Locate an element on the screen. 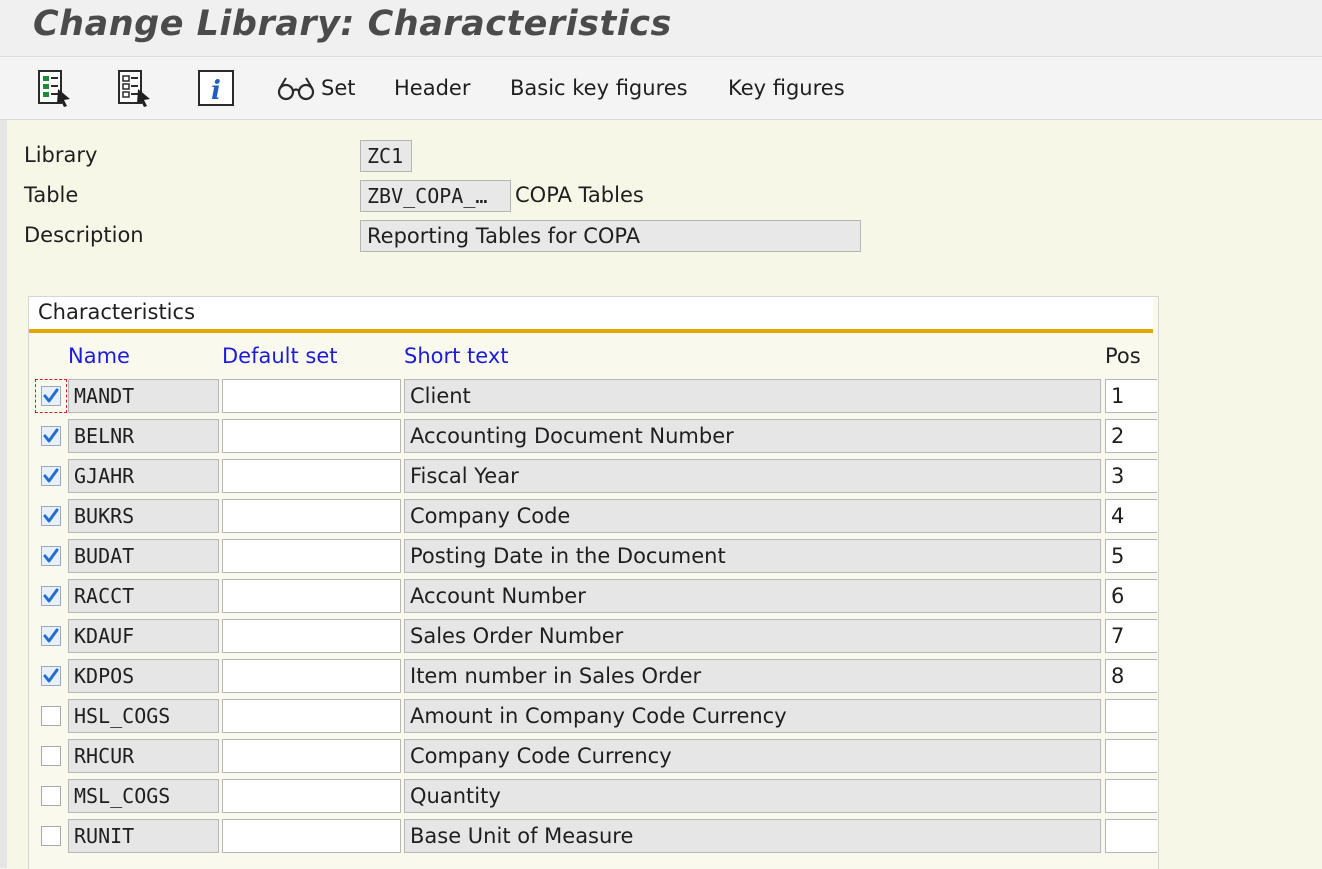 Image resolution: width=1322 pixels, height=869 pixels. name-cell: GJAHR is located at coordinates (143, 476).